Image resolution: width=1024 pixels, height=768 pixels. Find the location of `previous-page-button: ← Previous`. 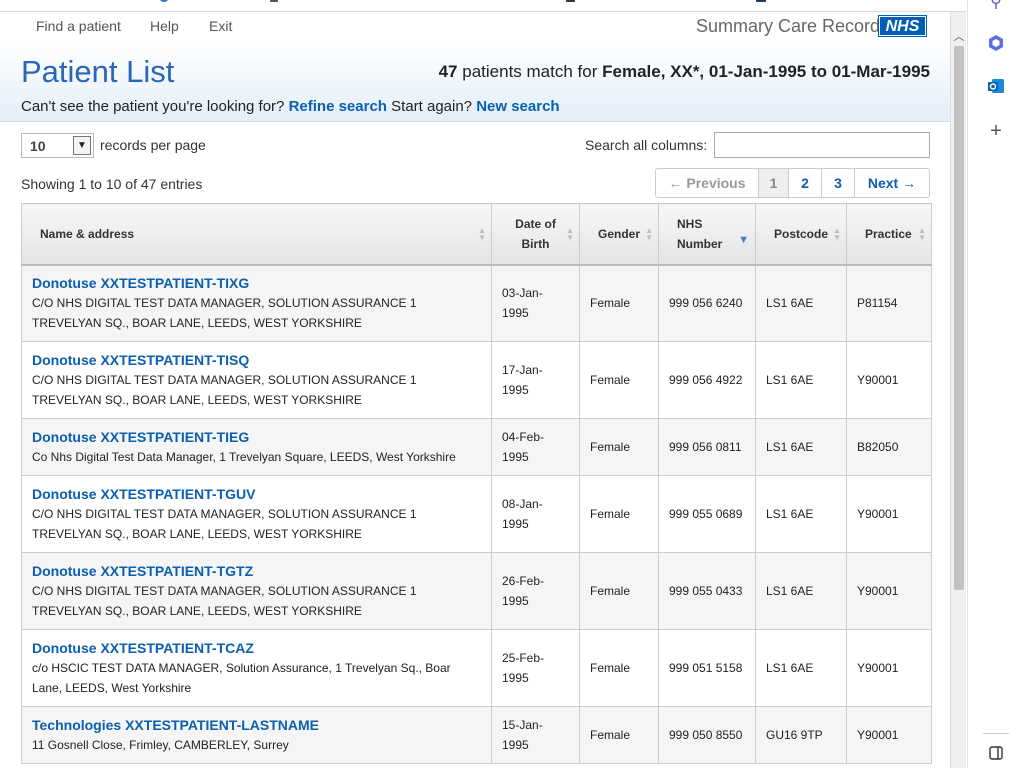

previous-page-button: ← Previous is located at coordinates (707, 183).